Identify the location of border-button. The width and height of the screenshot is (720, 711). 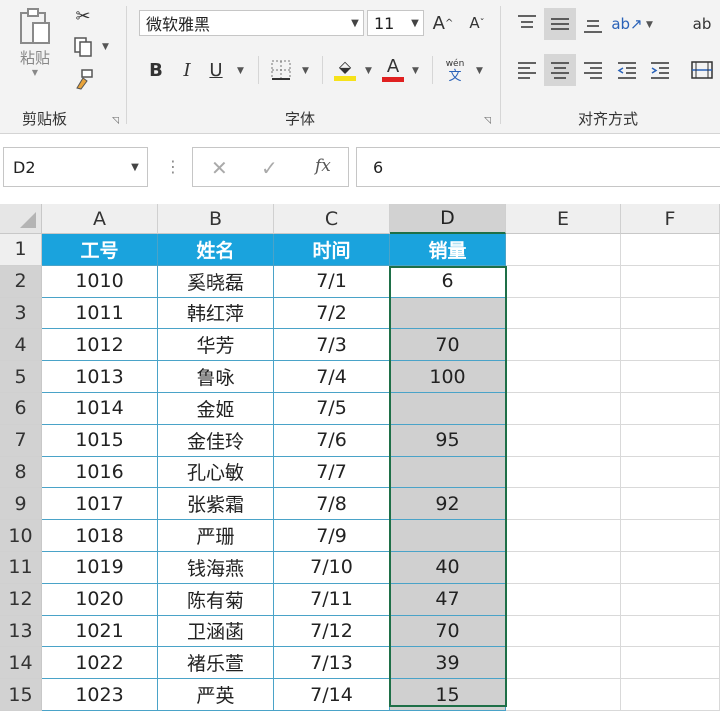
(281, 70).